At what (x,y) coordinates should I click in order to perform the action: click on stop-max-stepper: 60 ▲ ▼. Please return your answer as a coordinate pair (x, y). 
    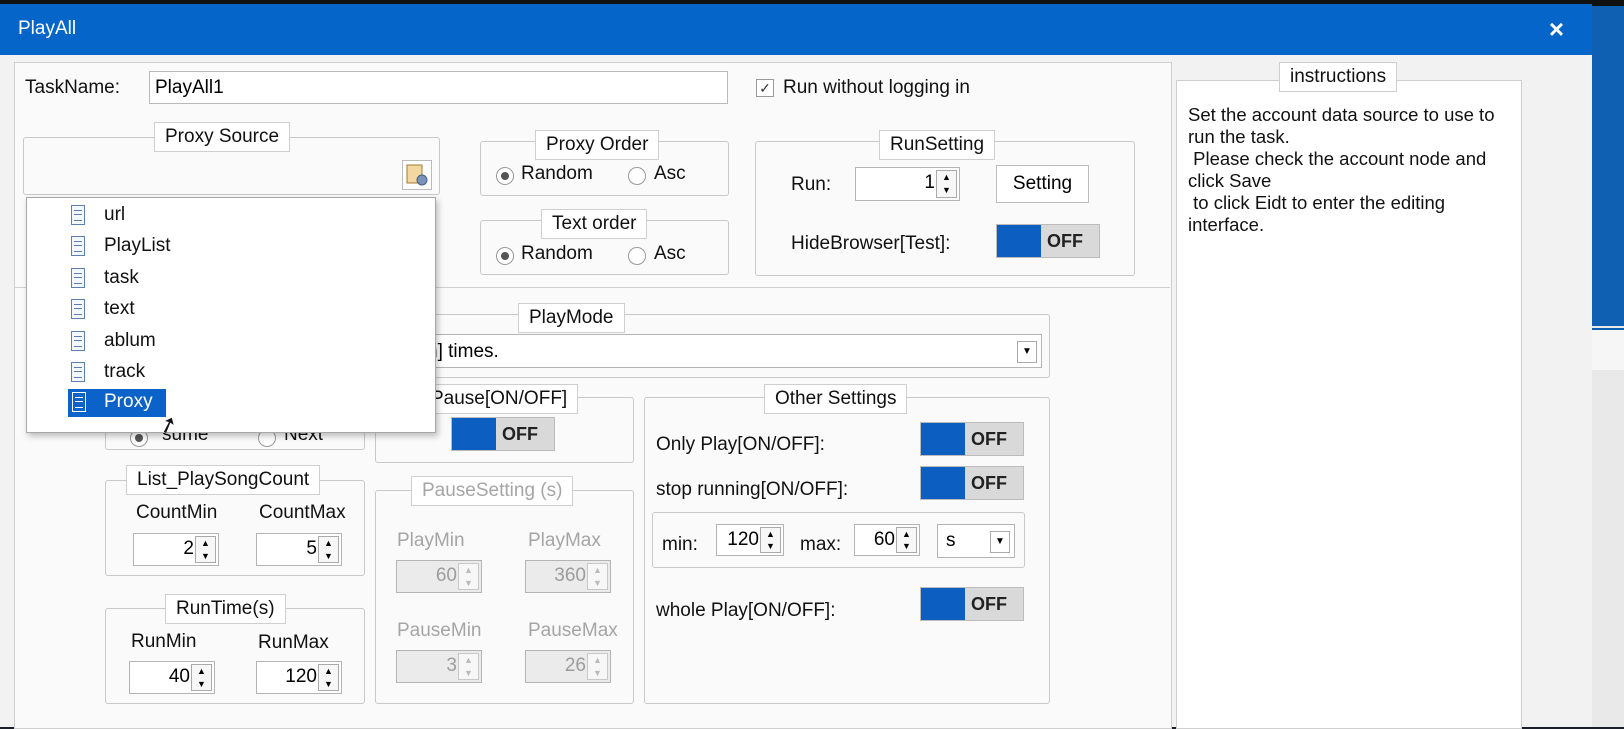
    Looking at the image, I should click on (887, 540).